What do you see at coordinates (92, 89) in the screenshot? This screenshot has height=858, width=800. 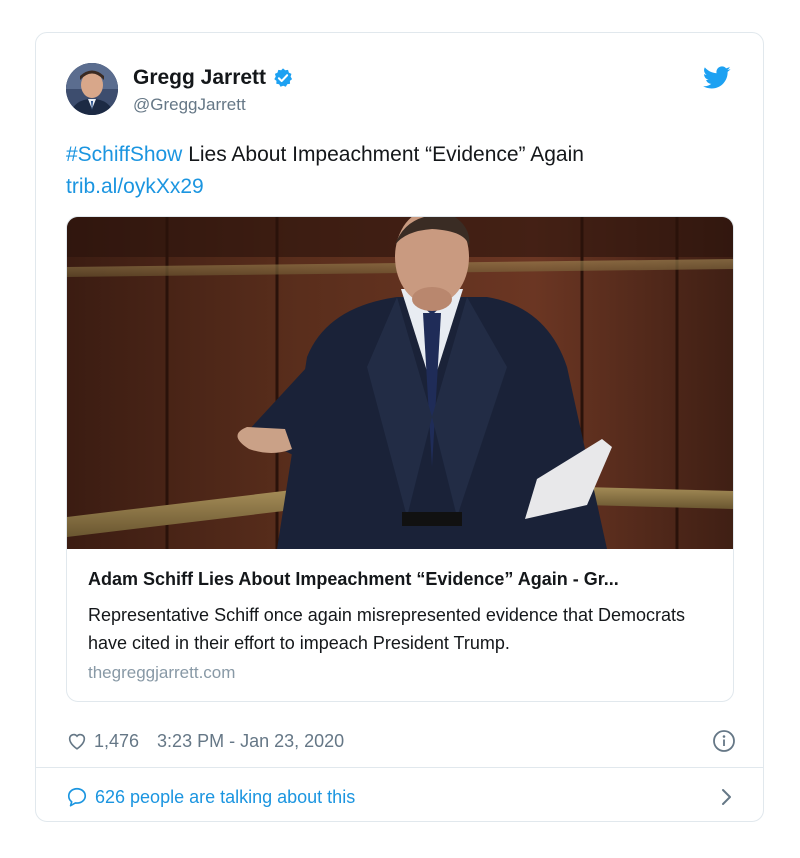 I see `author-avatar` at bounding box center [92, 89].